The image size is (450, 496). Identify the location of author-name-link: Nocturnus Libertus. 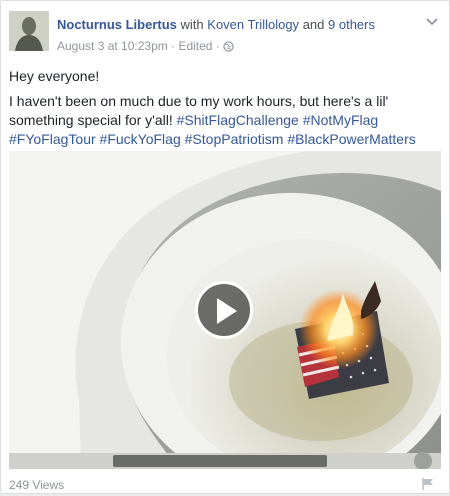
(117, 24).